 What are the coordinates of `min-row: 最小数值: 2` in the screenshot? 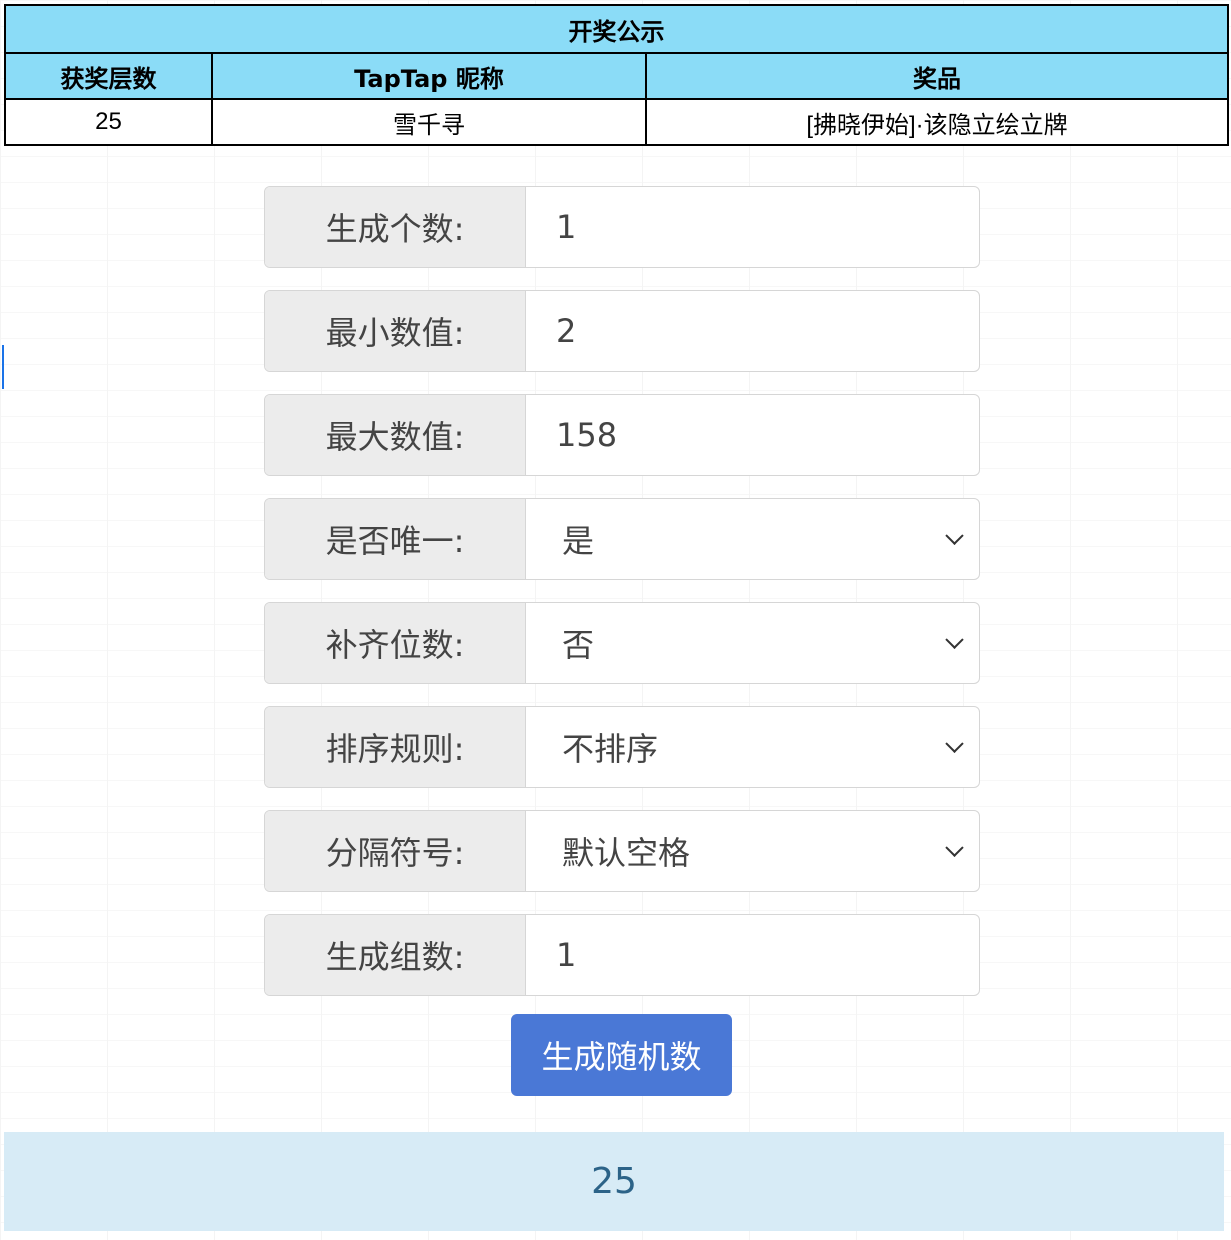 It's located at (622, 331).